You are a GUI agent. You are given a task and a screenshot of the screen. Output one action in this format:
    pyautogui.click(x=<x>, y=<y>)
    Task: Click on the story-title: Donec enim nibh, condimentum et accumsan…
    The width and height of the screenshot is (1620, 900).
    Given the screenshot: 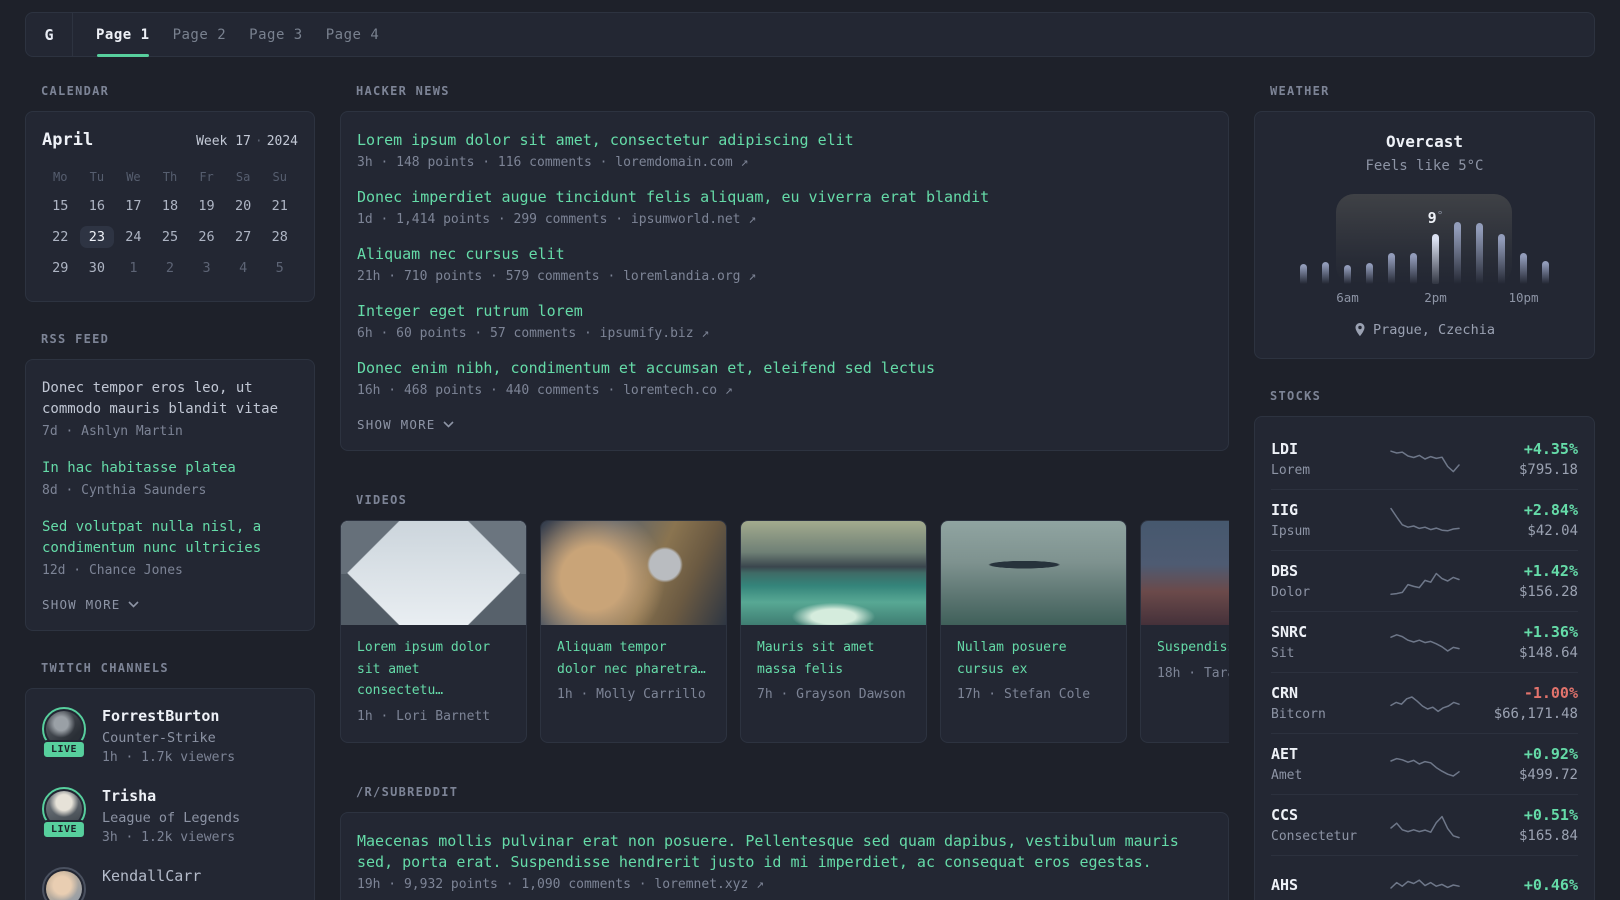 What is the action you would take?
    pyautogui.click(x=784, y=368)
    